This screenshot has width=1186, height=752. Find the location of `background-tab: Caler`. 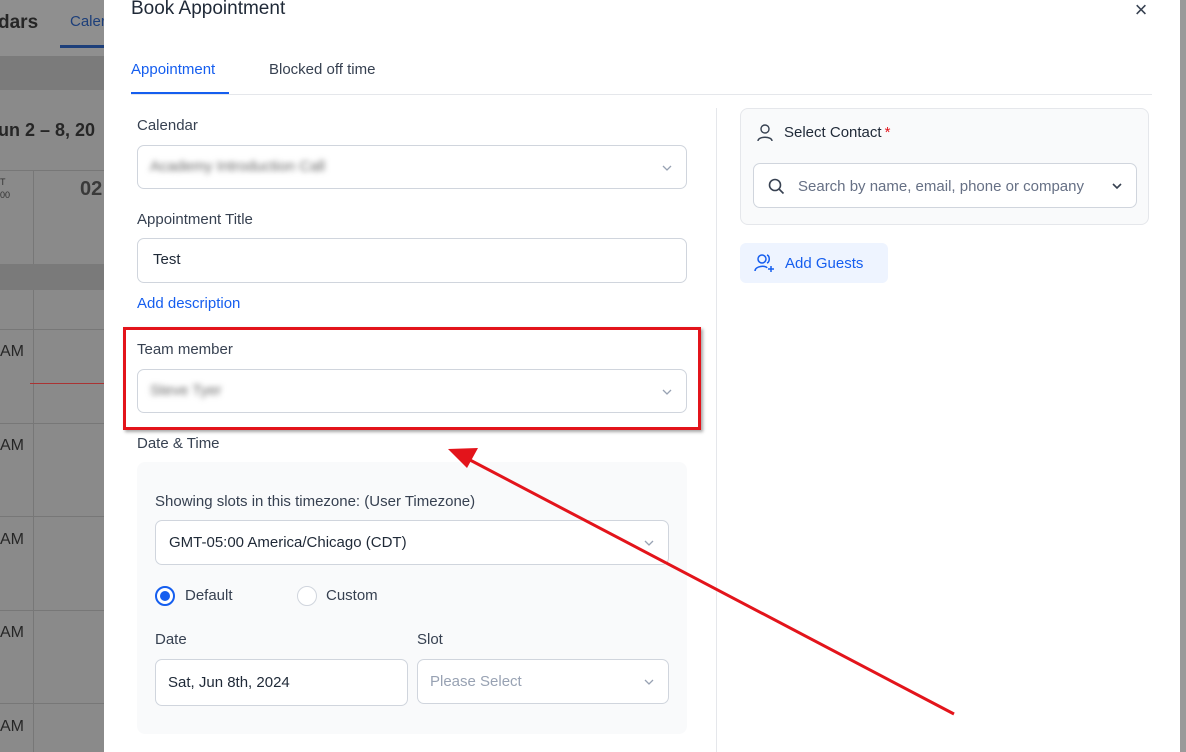

background-tab: Caler is located at coordinates (87, 21).